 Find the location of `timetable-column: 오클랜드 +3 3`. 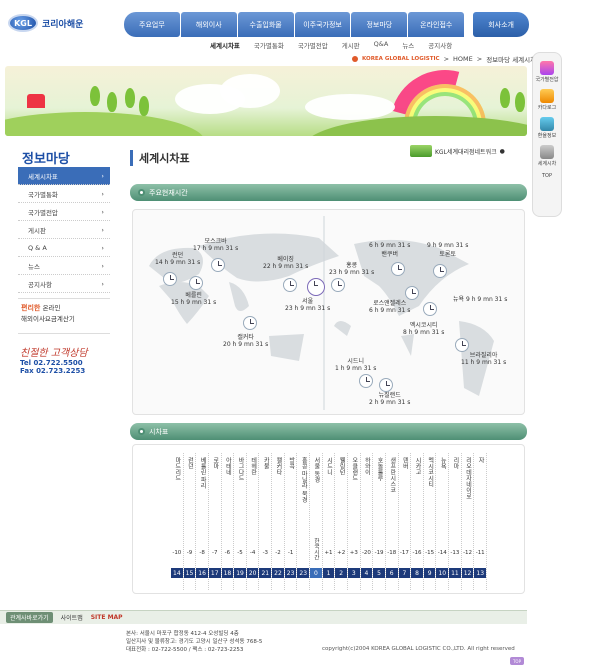

timetable-column: 오클랜드 +3 3 is located at coordinates (354, 521).